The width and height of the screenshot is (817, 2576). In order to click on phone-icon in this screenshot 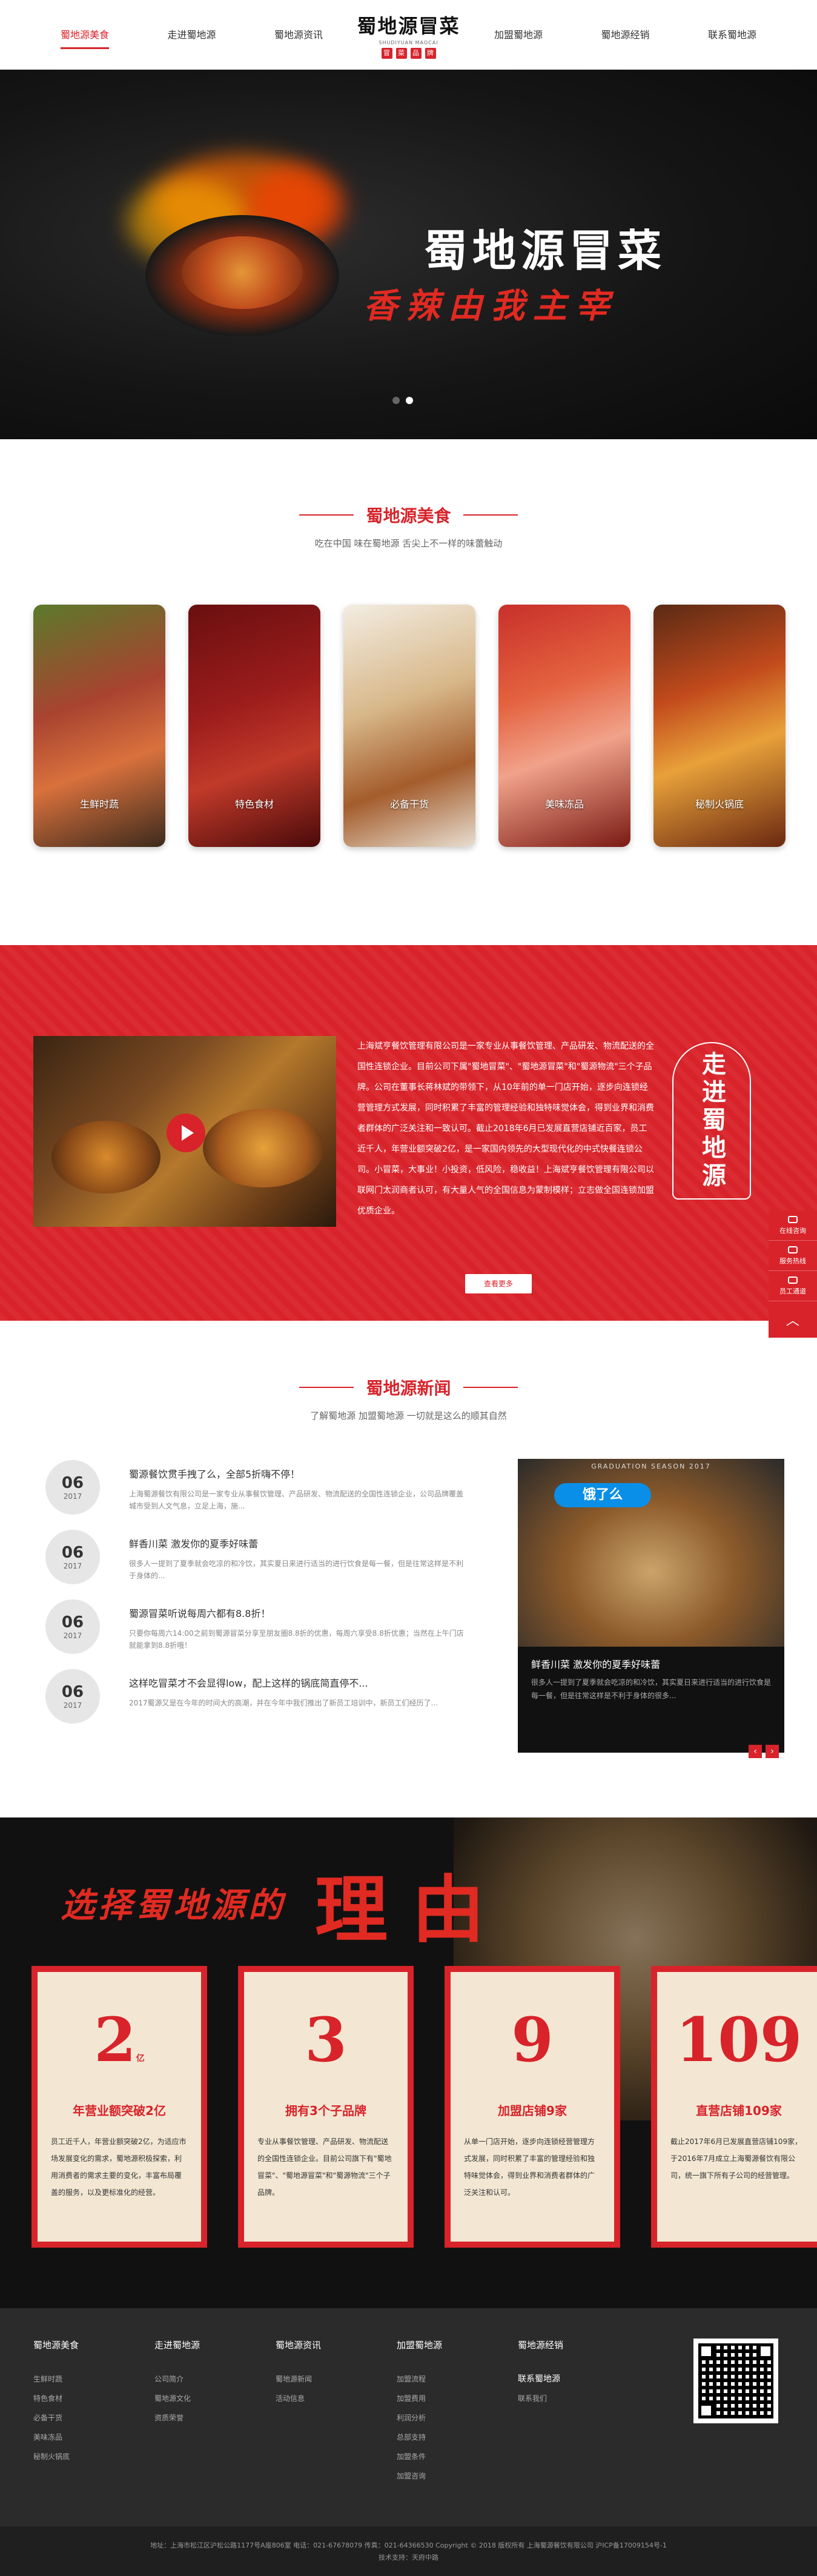, I will do `click(793, 1250)`.